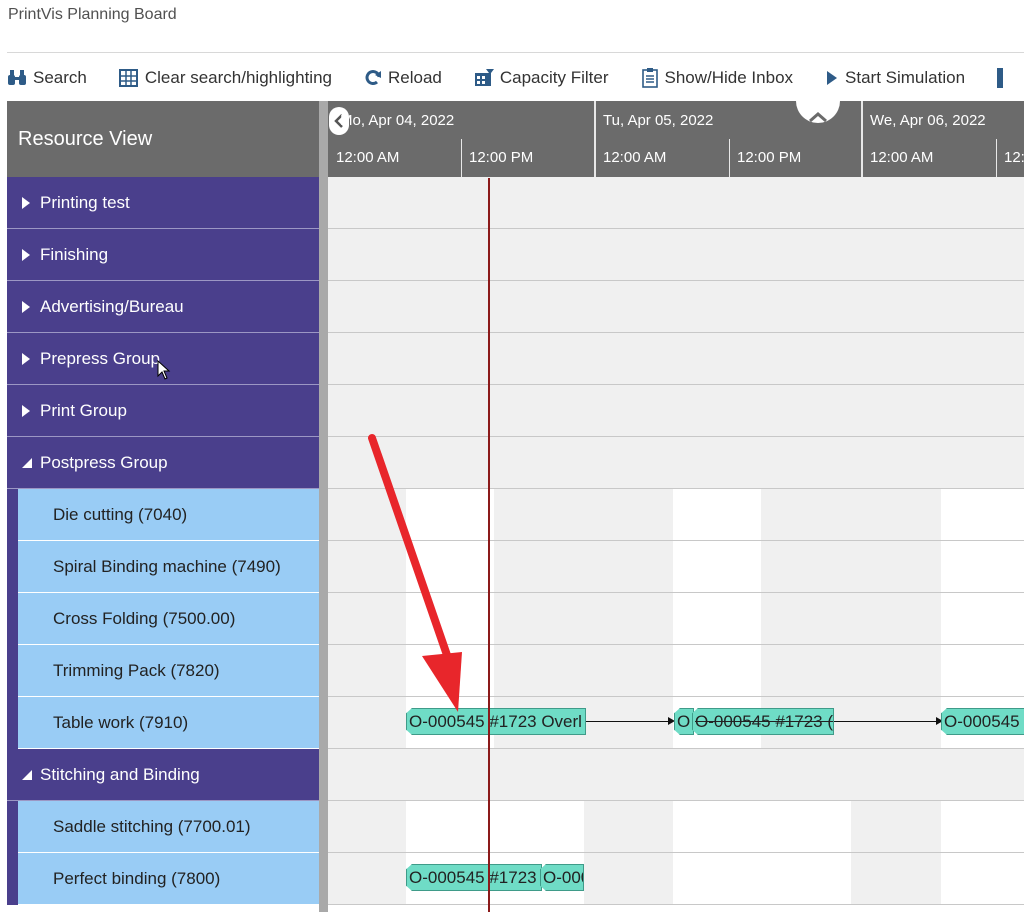  Describe the element at coordinates (461, 158) in the screenshot. I see `hour-divider` at that location.